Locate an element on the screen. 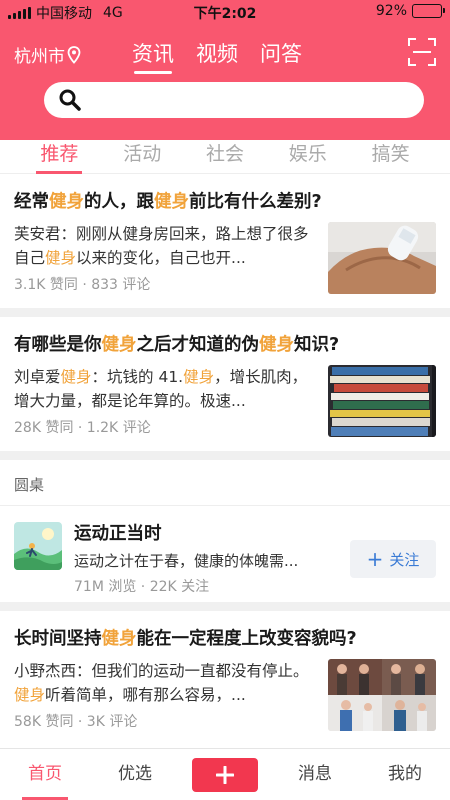 The height and width of the screenshot is (800, 450). roundtable-title: 运动正当时 is located at coordinates (118, 534).